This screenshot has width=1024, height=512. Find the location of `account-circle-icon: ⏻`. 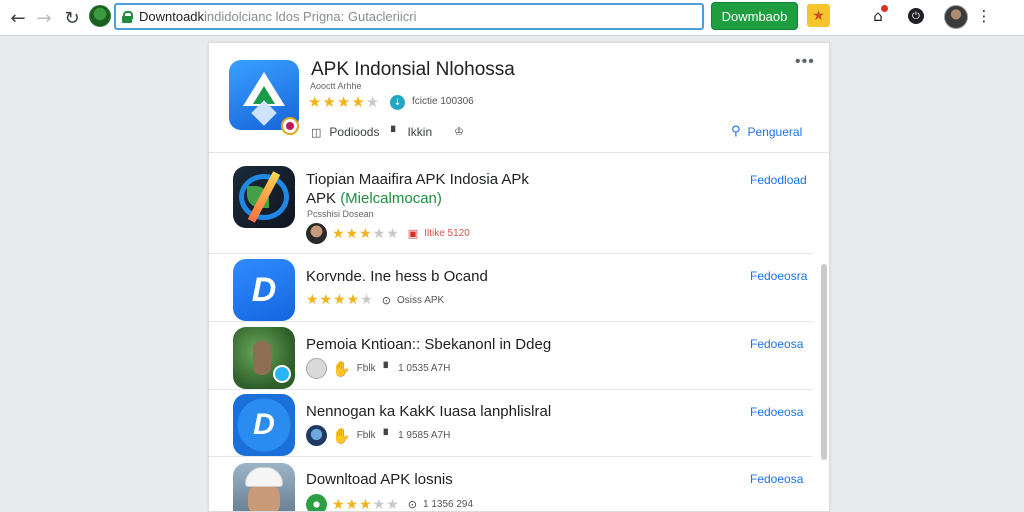

account-circle-icon: ⏻ is located at coordinates (916, 16).